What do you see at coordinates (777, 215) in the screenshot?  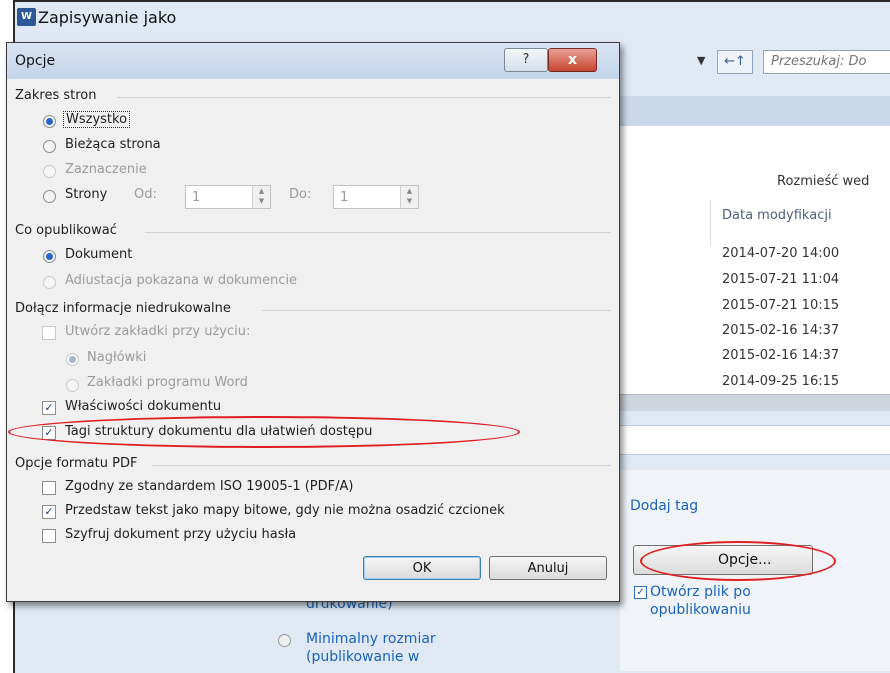 I see `date-modified-header: Data modyfikacji` at bounding box center [777, 215].